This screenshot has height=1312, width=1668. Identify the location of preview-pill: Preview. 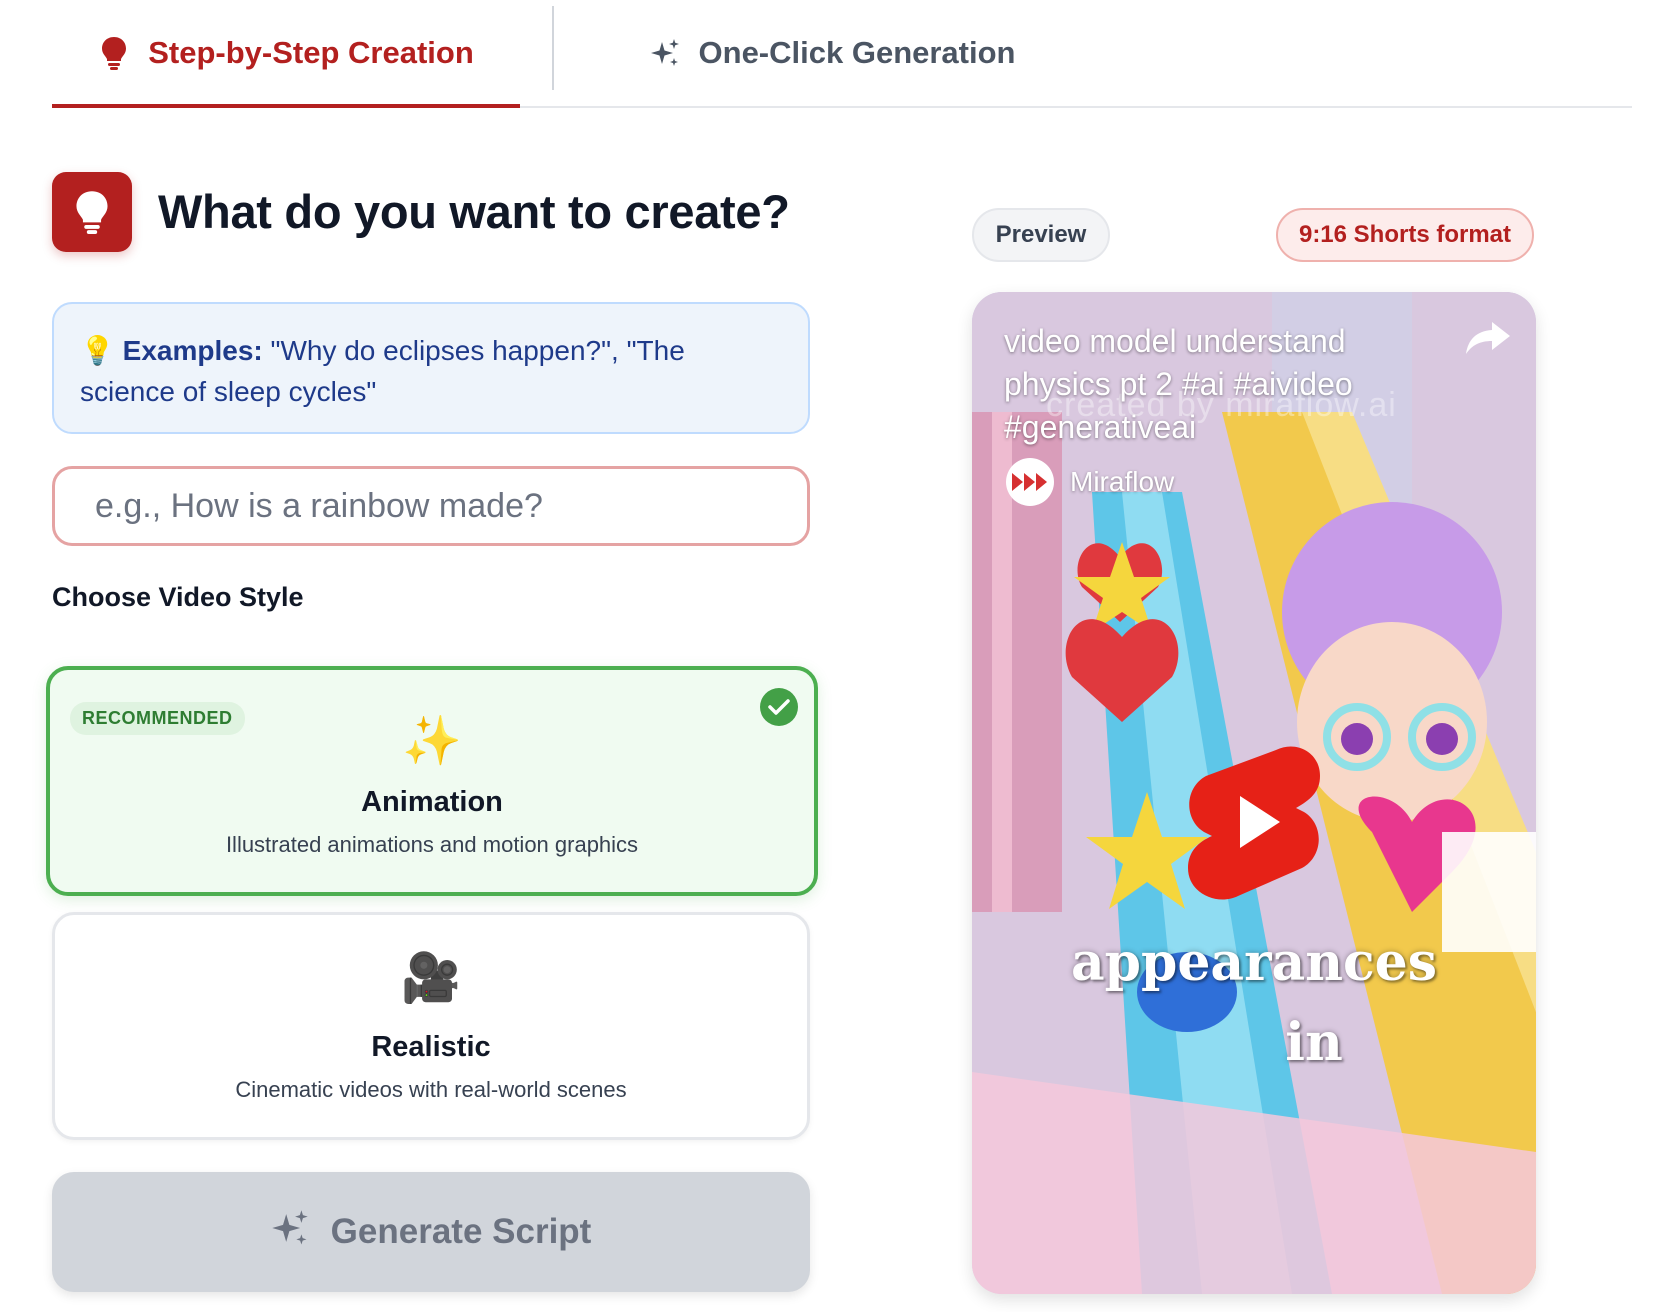
(1041, 235).